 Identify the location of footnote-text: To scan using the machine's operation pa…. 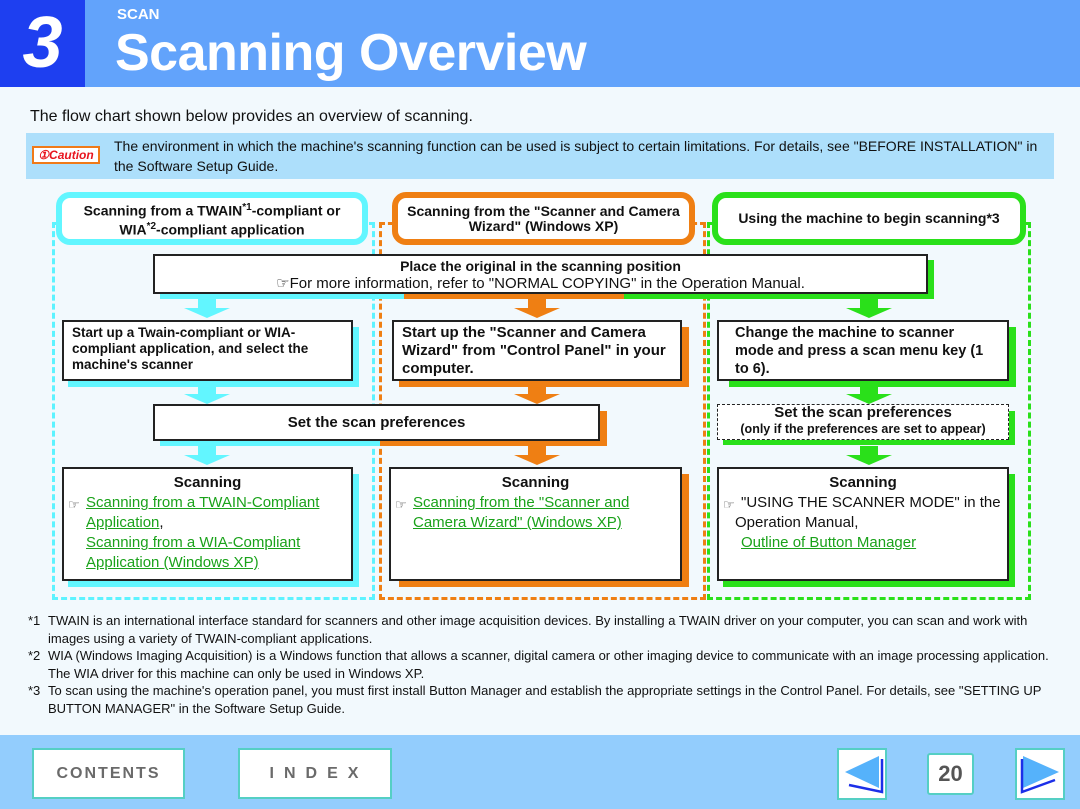
(545, 699).